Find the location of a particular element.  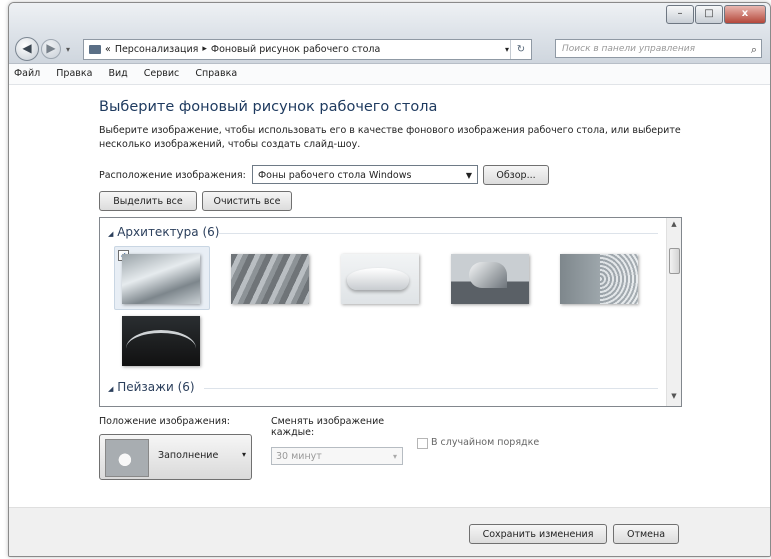

menu-help: Справка is located at coordinates (216, 73).